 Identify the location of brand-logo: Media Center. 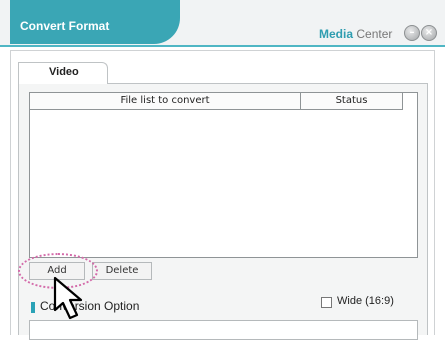
(355, 34).